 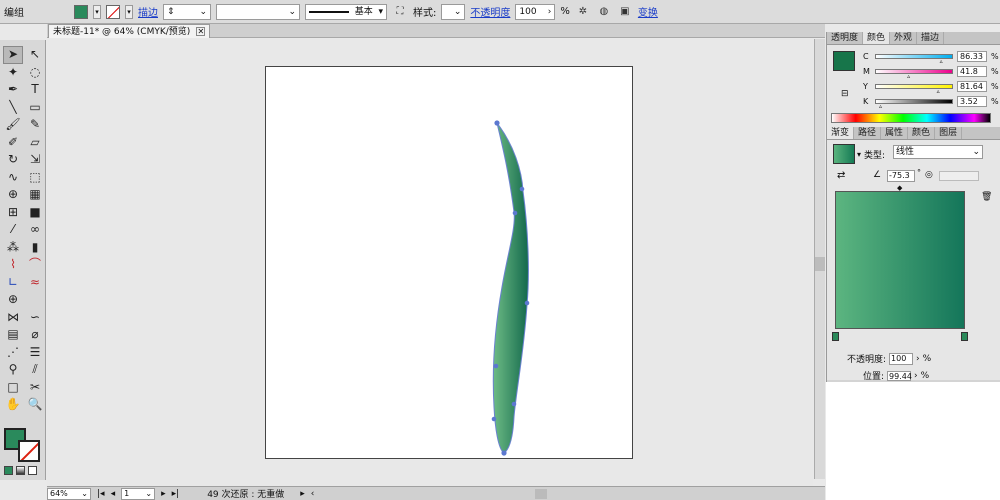 What do you see at coordinates (400, 12) in the screenshot?
I see `brush-options-icon: ⛶` at bounding box center [400, 12].